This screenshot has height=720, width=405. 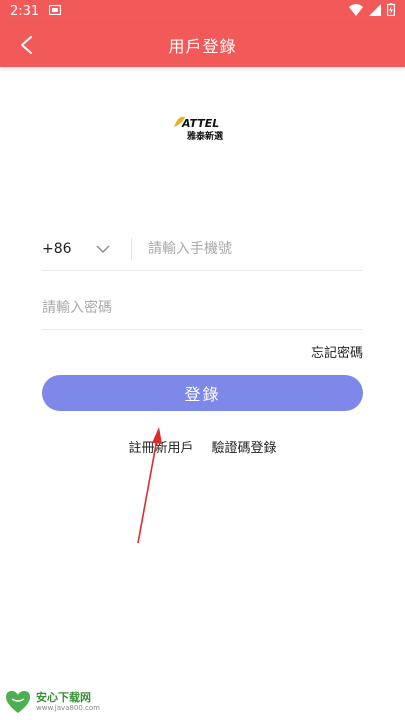 I want to click on password-input, so click(x=192, y=308).